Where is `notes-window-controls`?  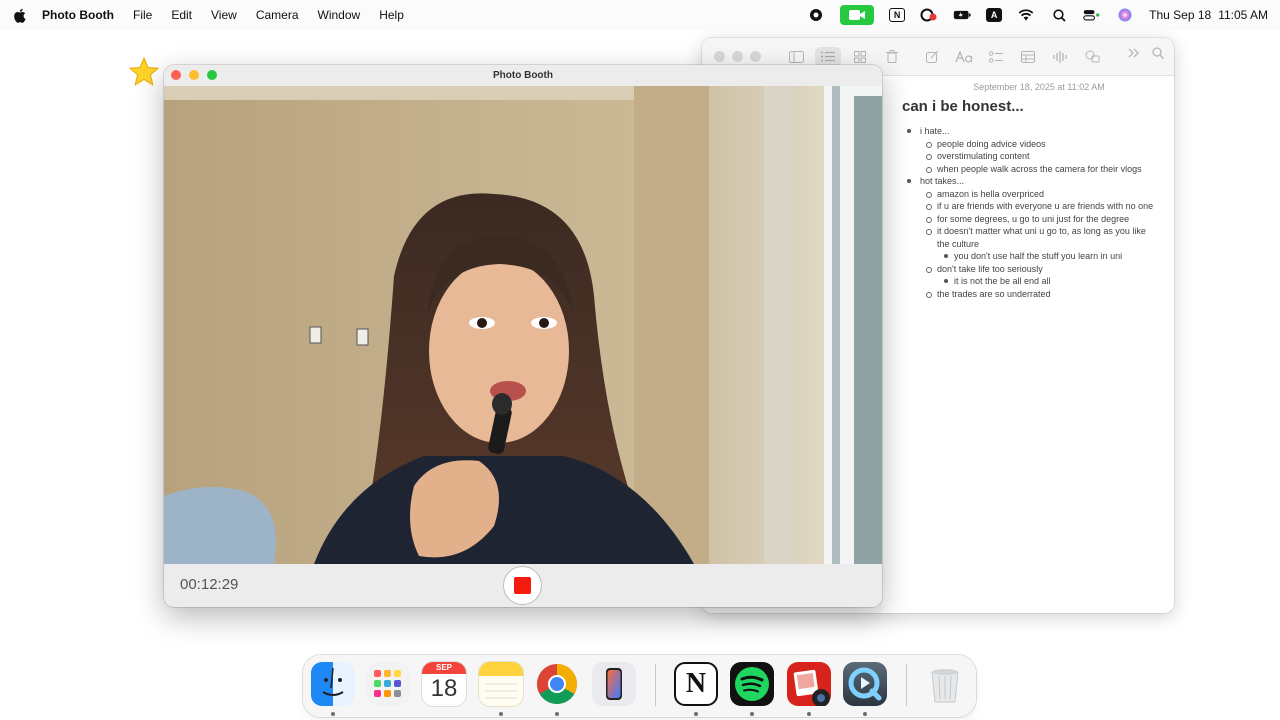
notes-window-controls is located at coordinates (737, 56).